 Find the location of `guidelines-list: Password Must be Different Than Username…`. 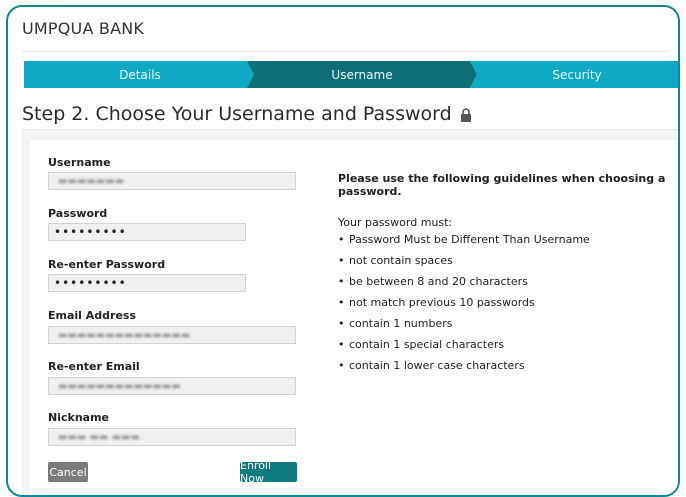

guidelines-list: Password Must be Different Than Username… is located at coordinates (508, 306).